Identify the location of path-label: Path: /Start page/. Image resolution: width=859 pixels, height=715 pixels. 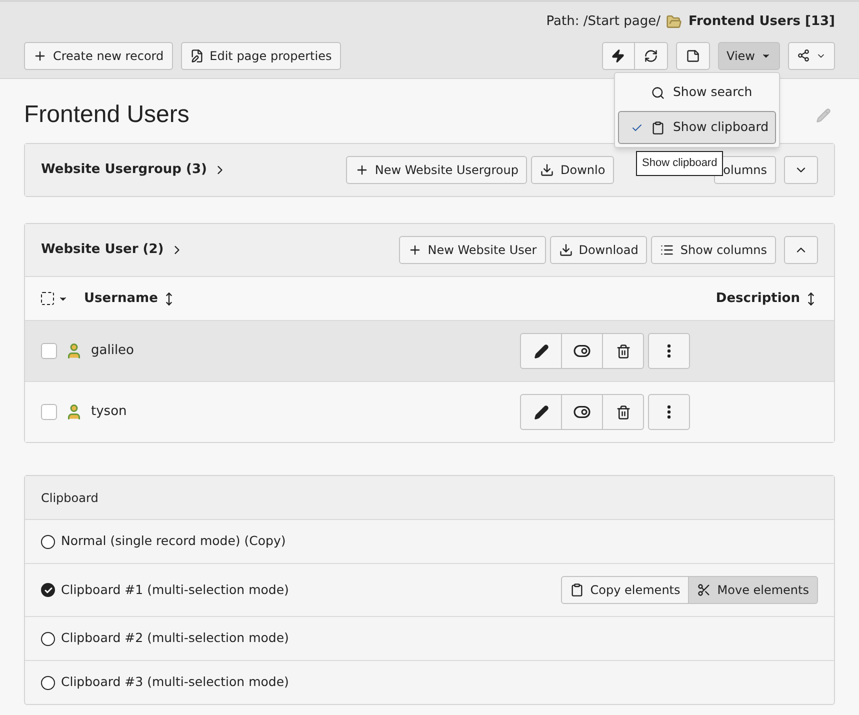
(603, 22).